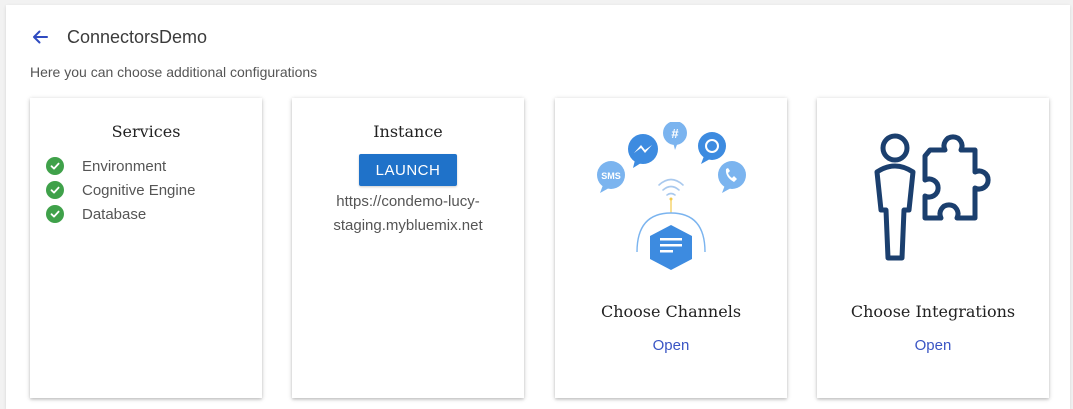  I want to click on signal-icon, so click(671, 187).